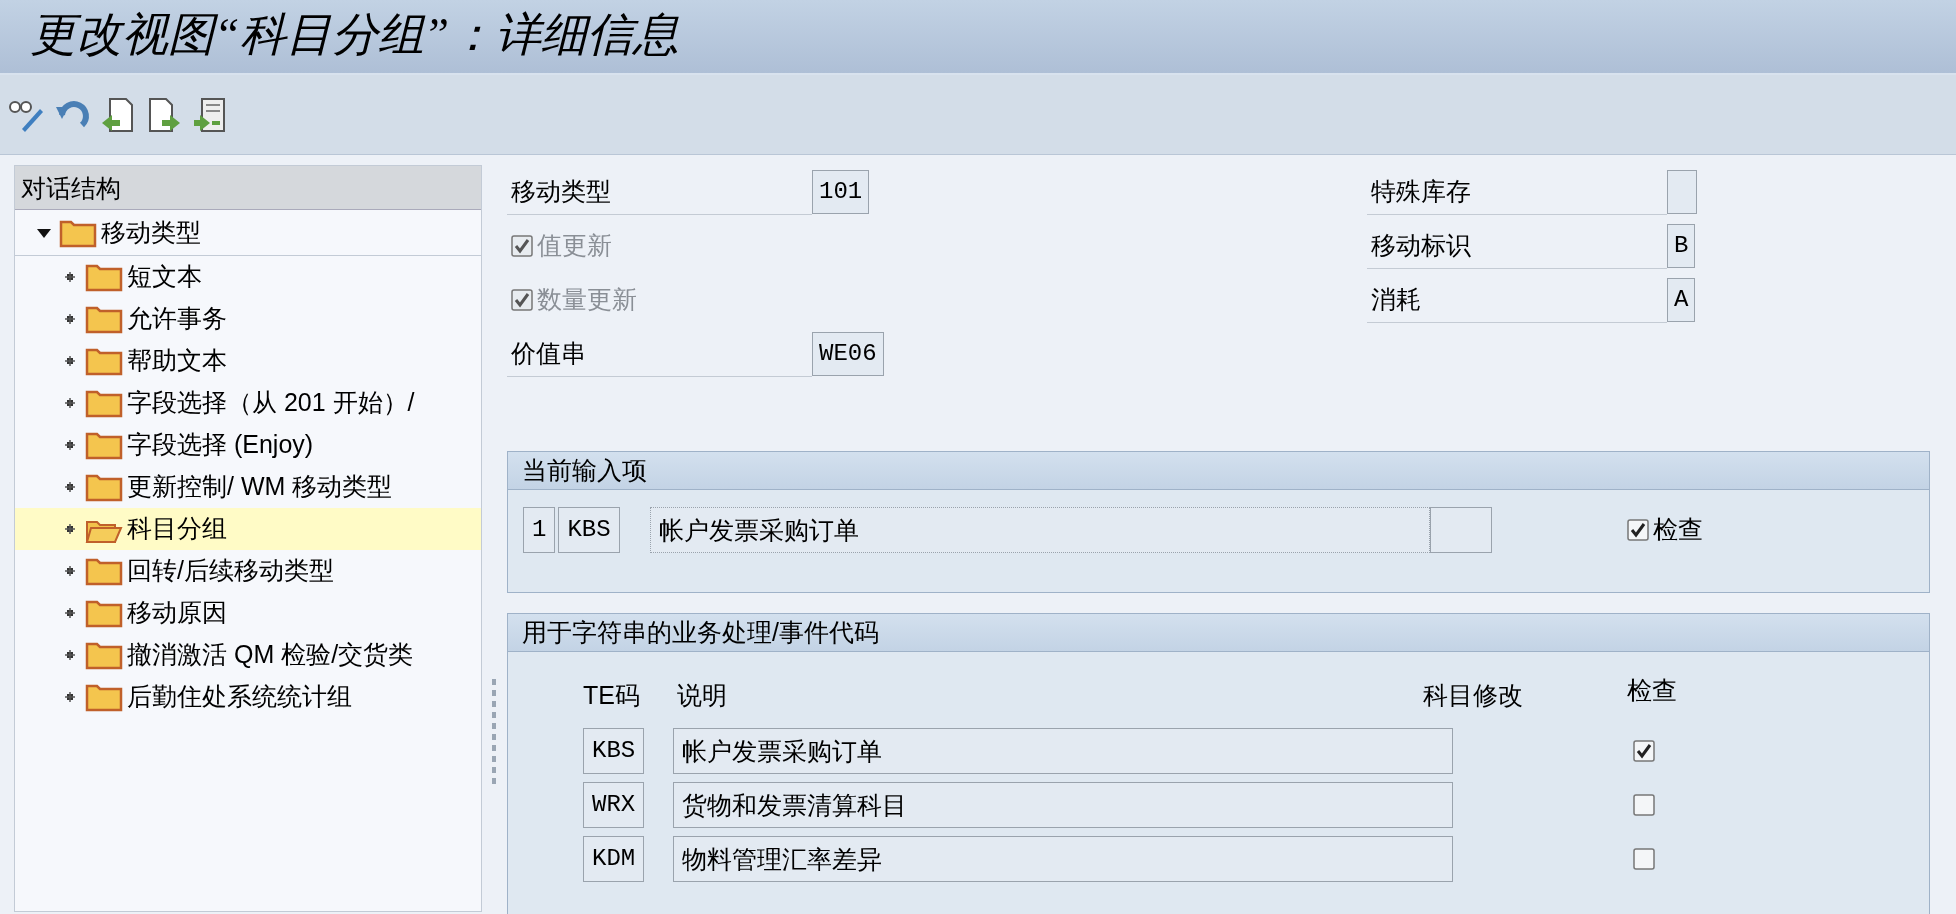  Describe the element at coordinates (271, 403) in the screenshot. I see `tree-item: 字段选择（从 201 开始）/` at that location.